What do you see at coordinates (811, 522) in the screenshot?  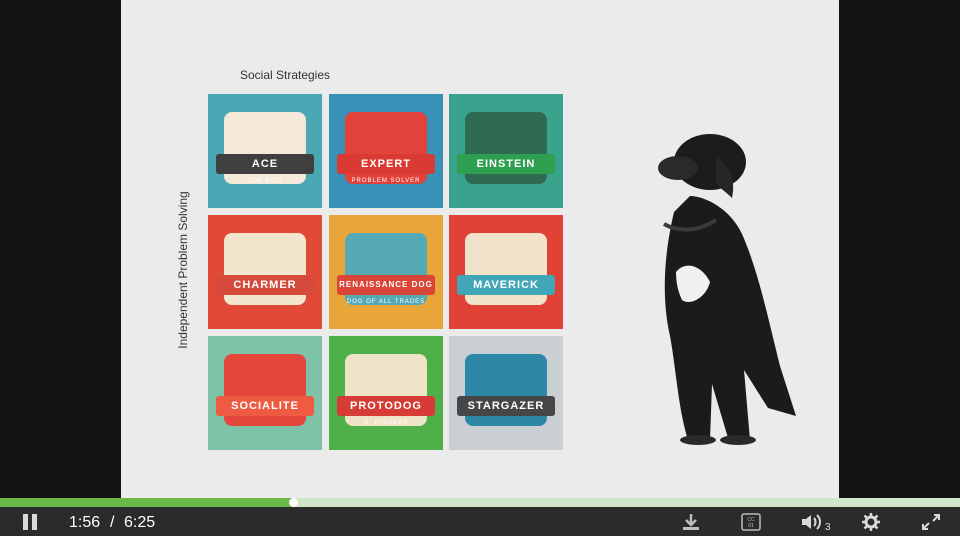 I see `volume-icon` at bounding box center [811, 522].